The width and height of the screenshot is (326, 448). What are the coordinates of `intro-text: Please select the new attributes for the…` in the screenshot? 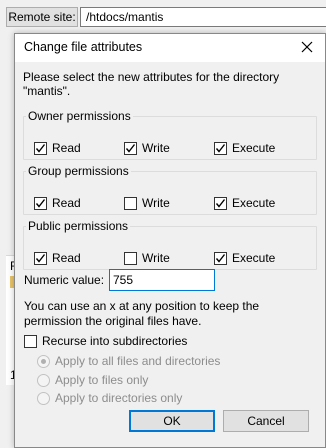 It's located at (151, 84).